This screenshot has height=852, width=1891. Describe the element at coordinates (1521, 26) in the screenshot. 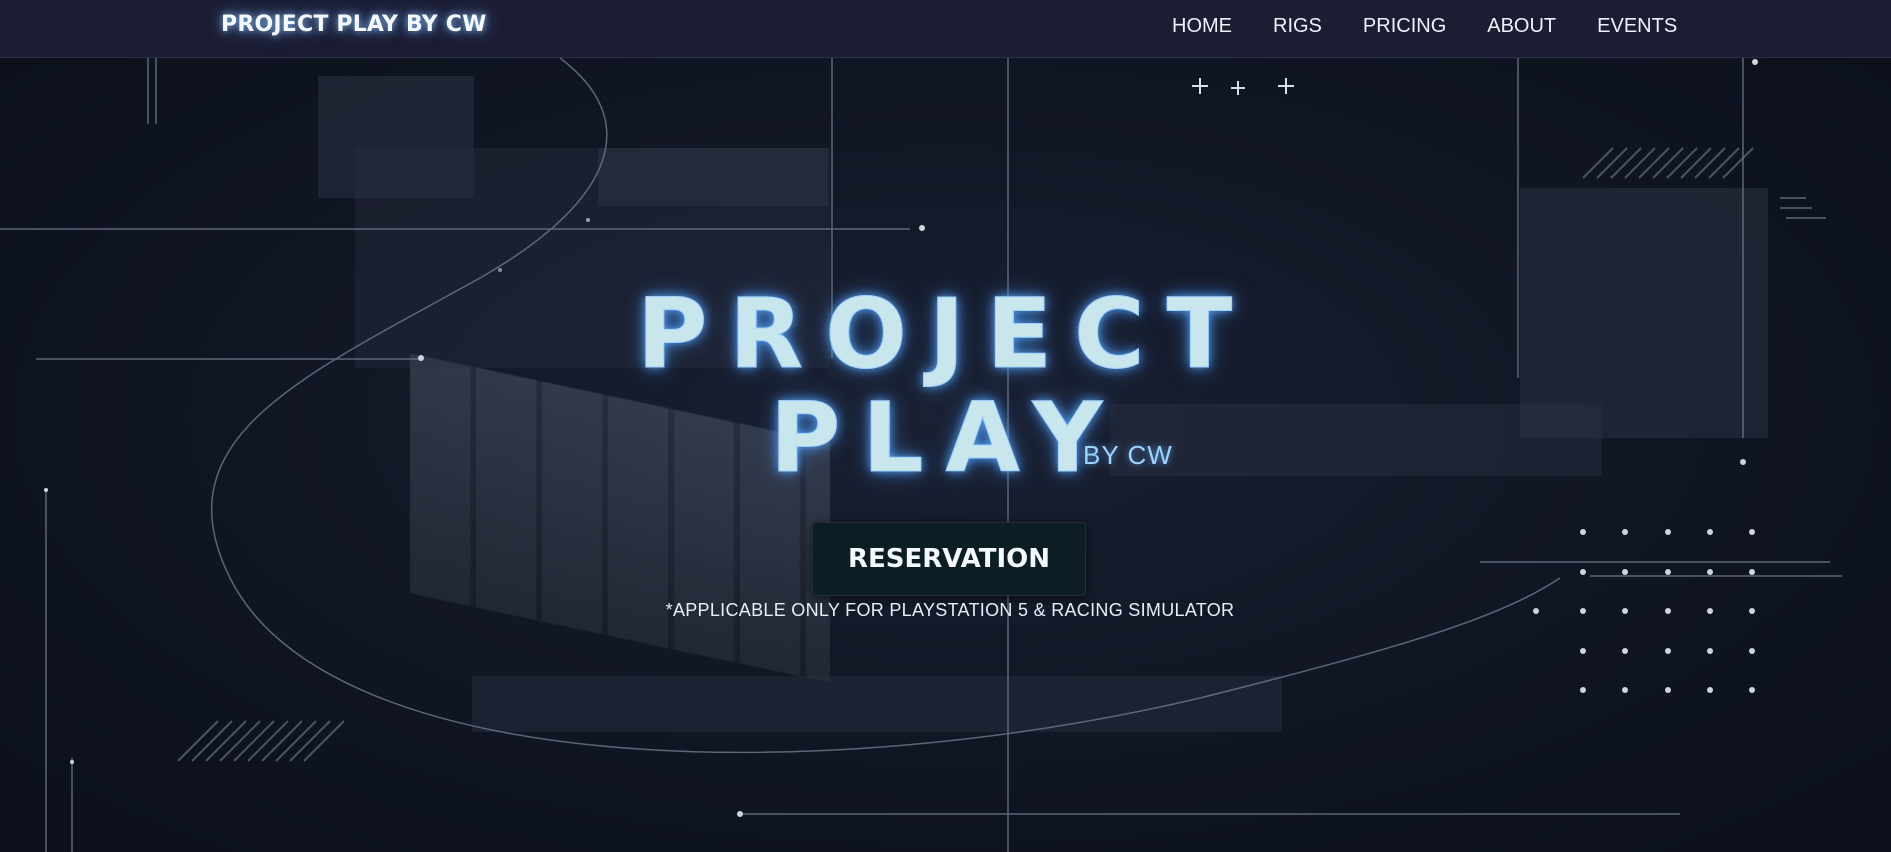

I see `nav-link-about: ABOUT` at that location.